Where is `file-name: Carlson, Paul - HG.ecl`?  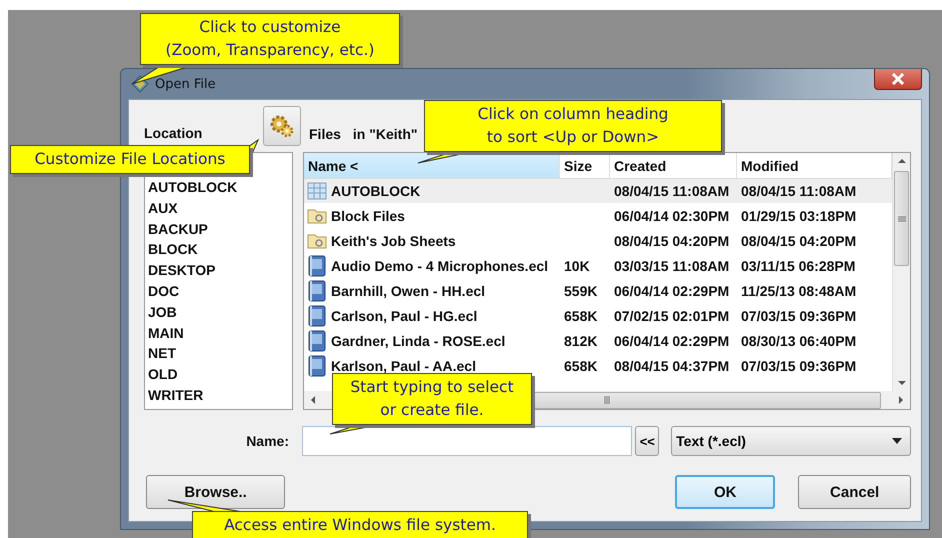 file-name: Carlson, Paul - HG.ecl is located at coordinates (404, 316).